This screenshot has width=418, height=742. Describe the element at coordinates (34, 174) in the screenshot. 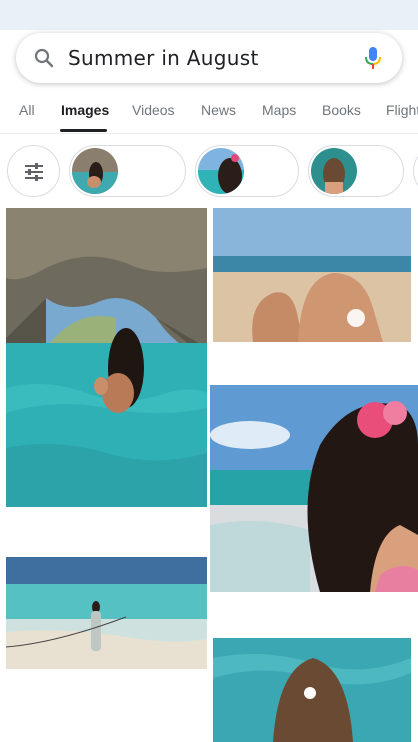

I see `tune-sliders-icon` at that location.